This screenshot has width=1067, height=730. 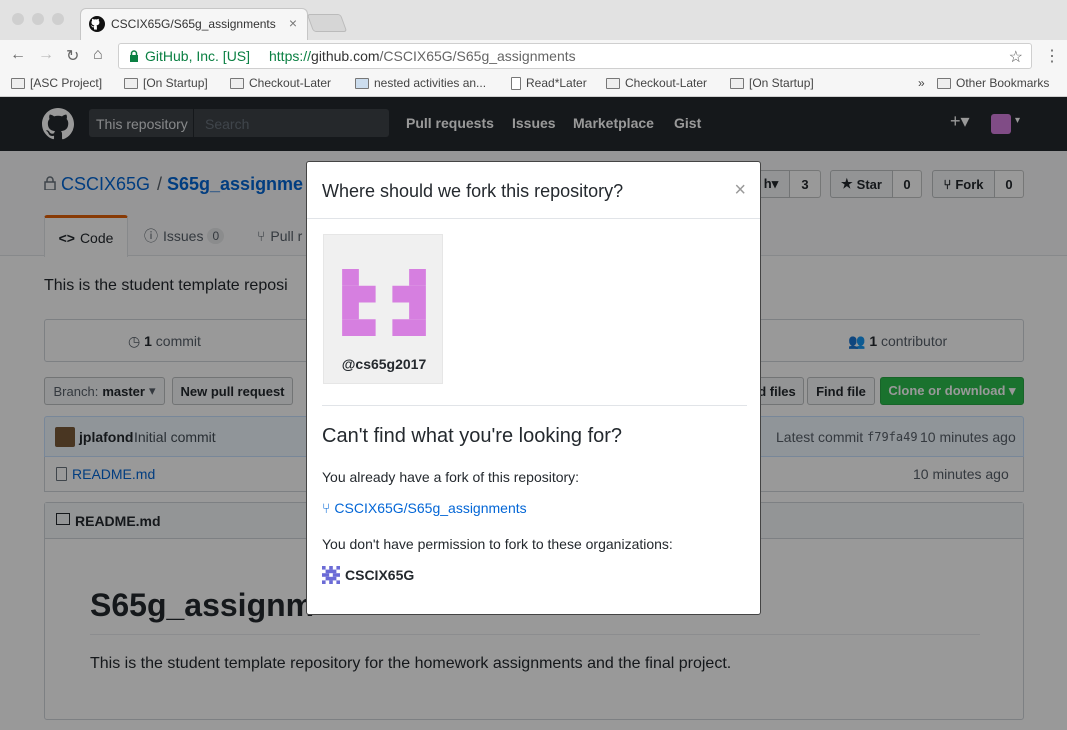 What do you see at coordinates (326, 508) in the screenshot?
I see `fork-icon: ⑂` at bounding box center [326, 508].